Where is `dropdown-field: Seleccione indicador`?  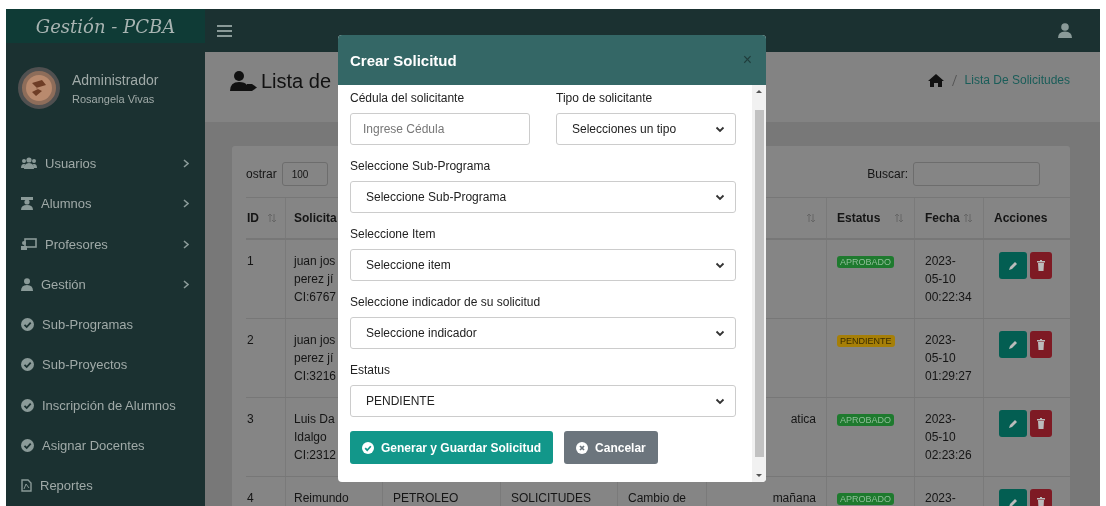 dropdown-field: Seleccione indicador is located at coordinates (543, 333).